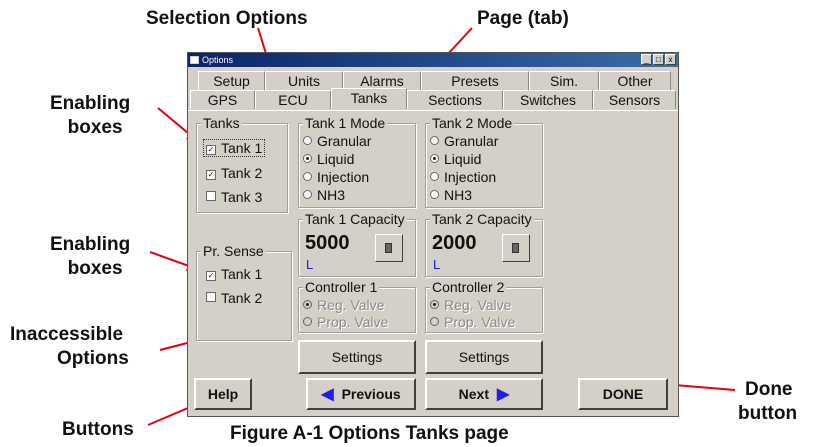  I want to click on figure-caption: Figure A-1 Options Tanks page, so click(369, 433).